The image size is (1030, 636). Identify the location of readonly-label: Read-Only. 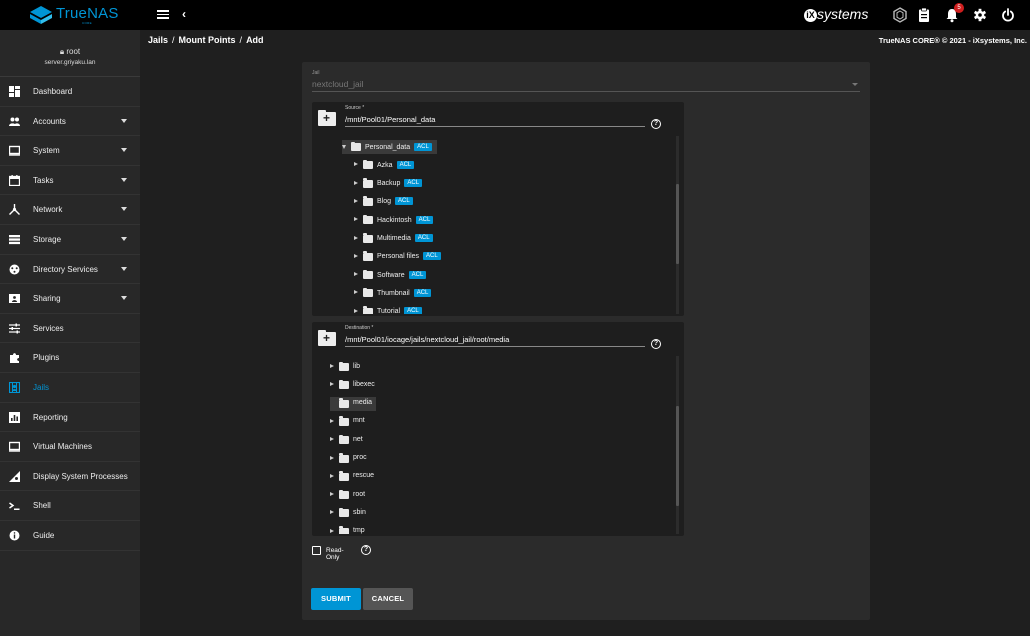
(335, 554).